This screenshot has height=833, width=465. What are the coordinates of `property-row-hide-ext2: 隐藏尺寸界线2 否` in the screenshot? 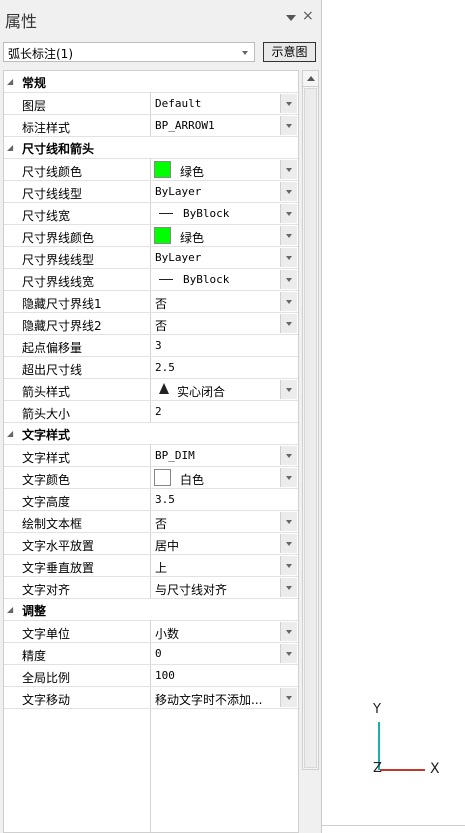 It's located at (151, 324).